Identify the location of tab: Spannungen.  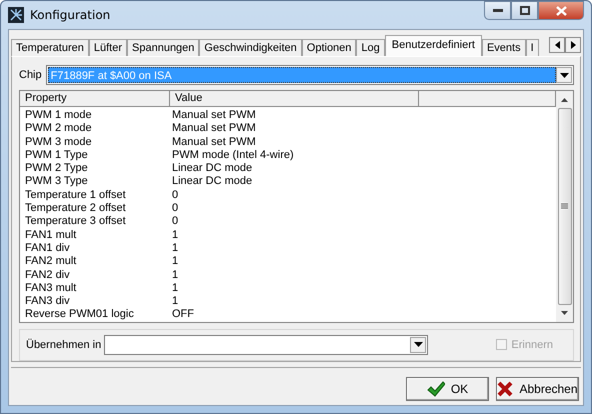
(163, 47).